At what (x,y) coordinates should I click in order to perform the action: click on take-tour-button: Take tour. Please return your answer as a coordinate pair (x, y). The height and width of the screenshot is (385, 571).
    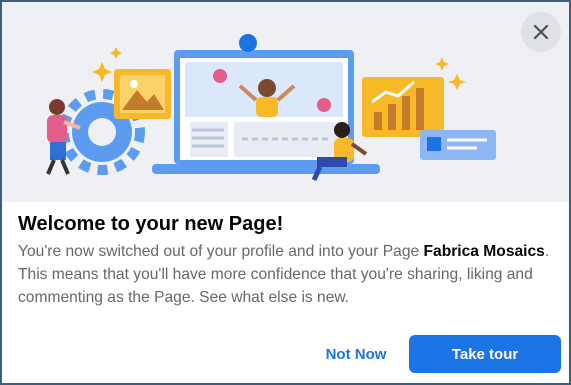
    Looking at the image, I should click on (485, 354).